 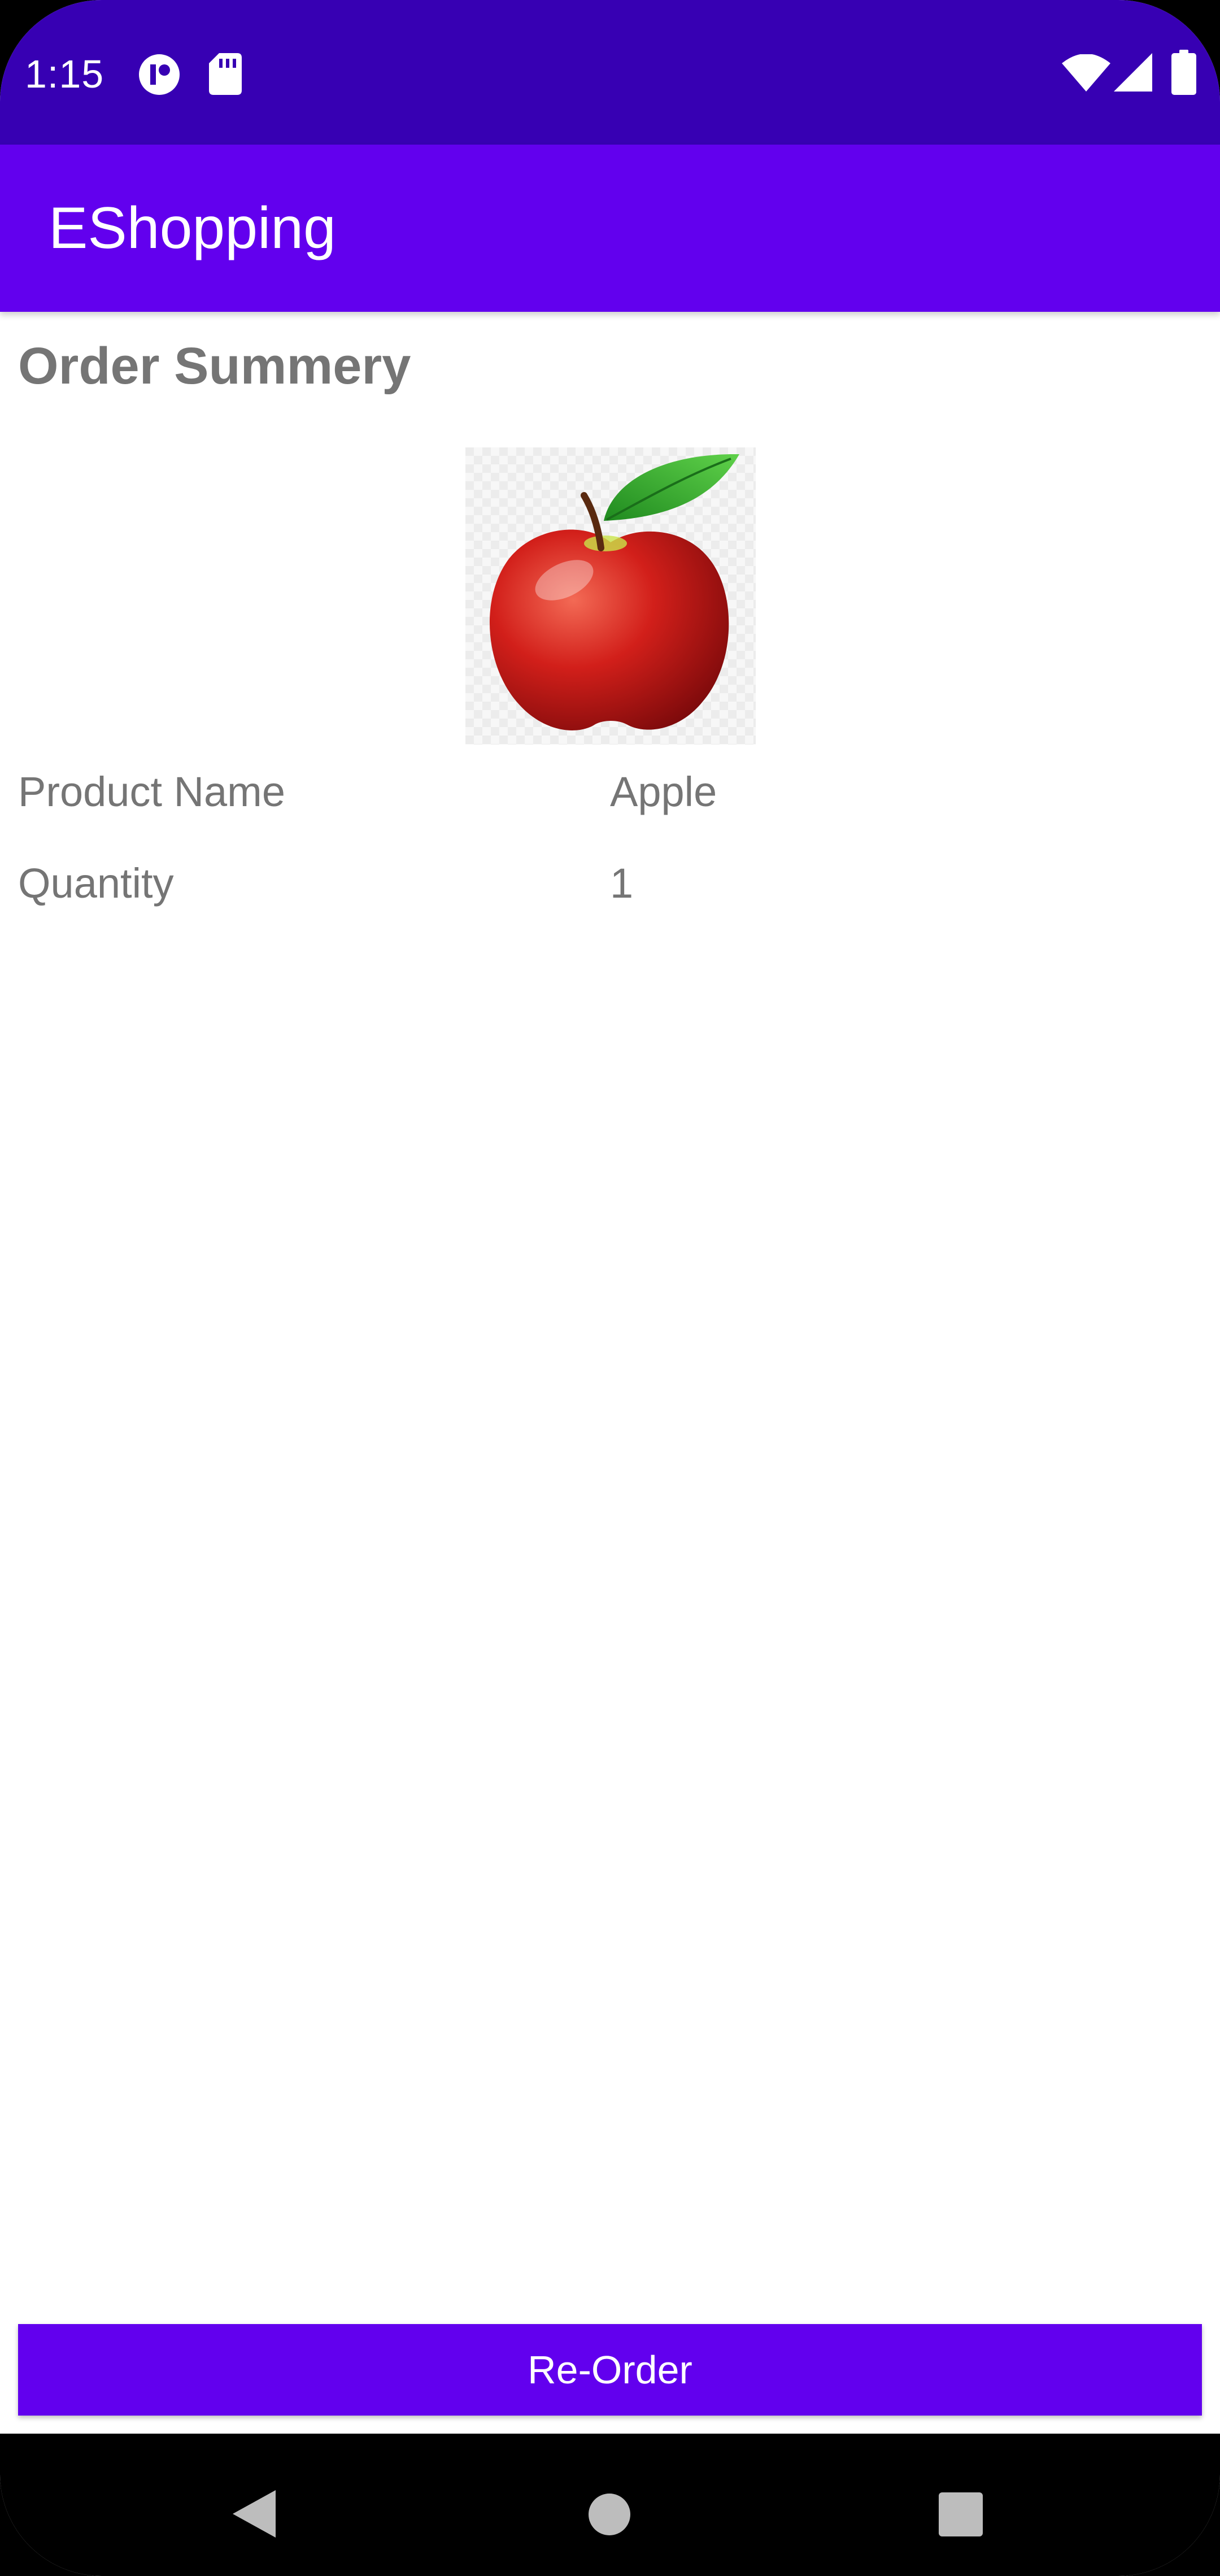 I want to click on product-name-label: Product Name, so click(x=151, y=791).